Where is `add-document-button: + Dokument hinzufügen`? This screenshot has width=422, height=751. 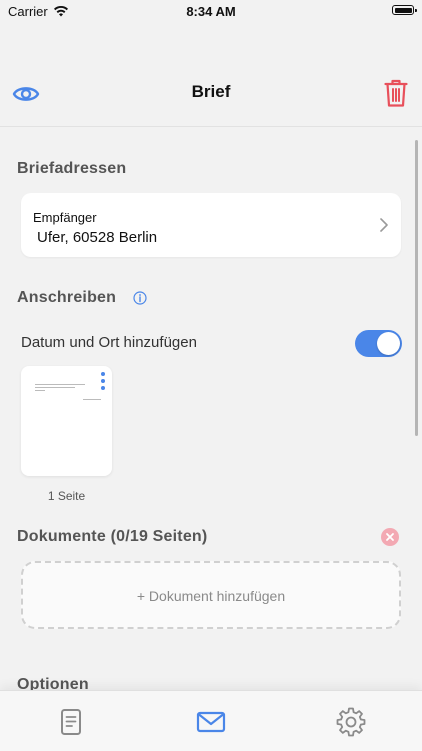
add-document-button: + Dokument hinzufügen is located at coordinates (211, 595).